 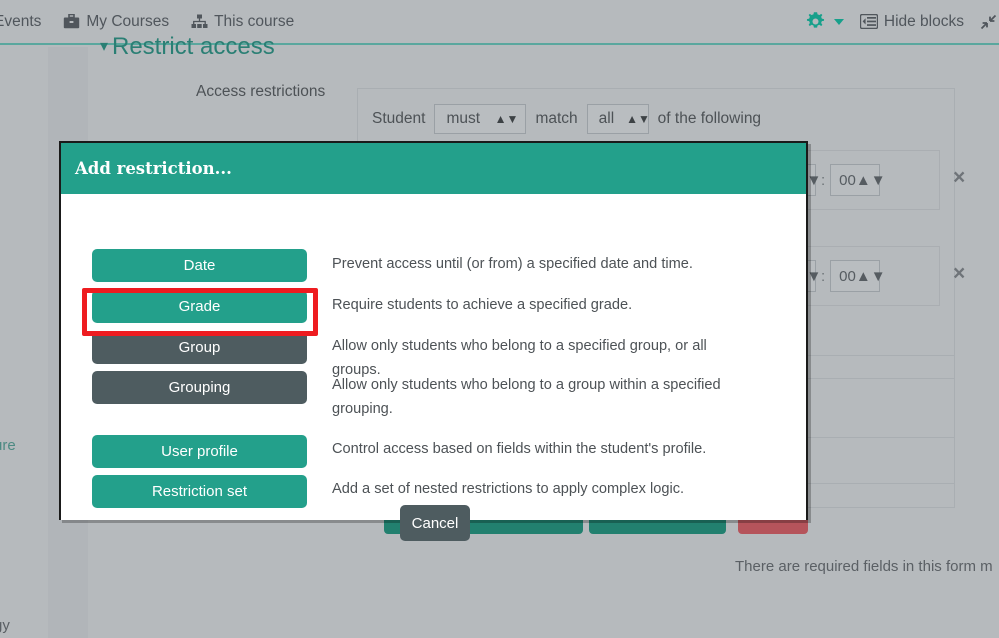 I want to click on option-label-date: Date, so click(x=199, y=265).